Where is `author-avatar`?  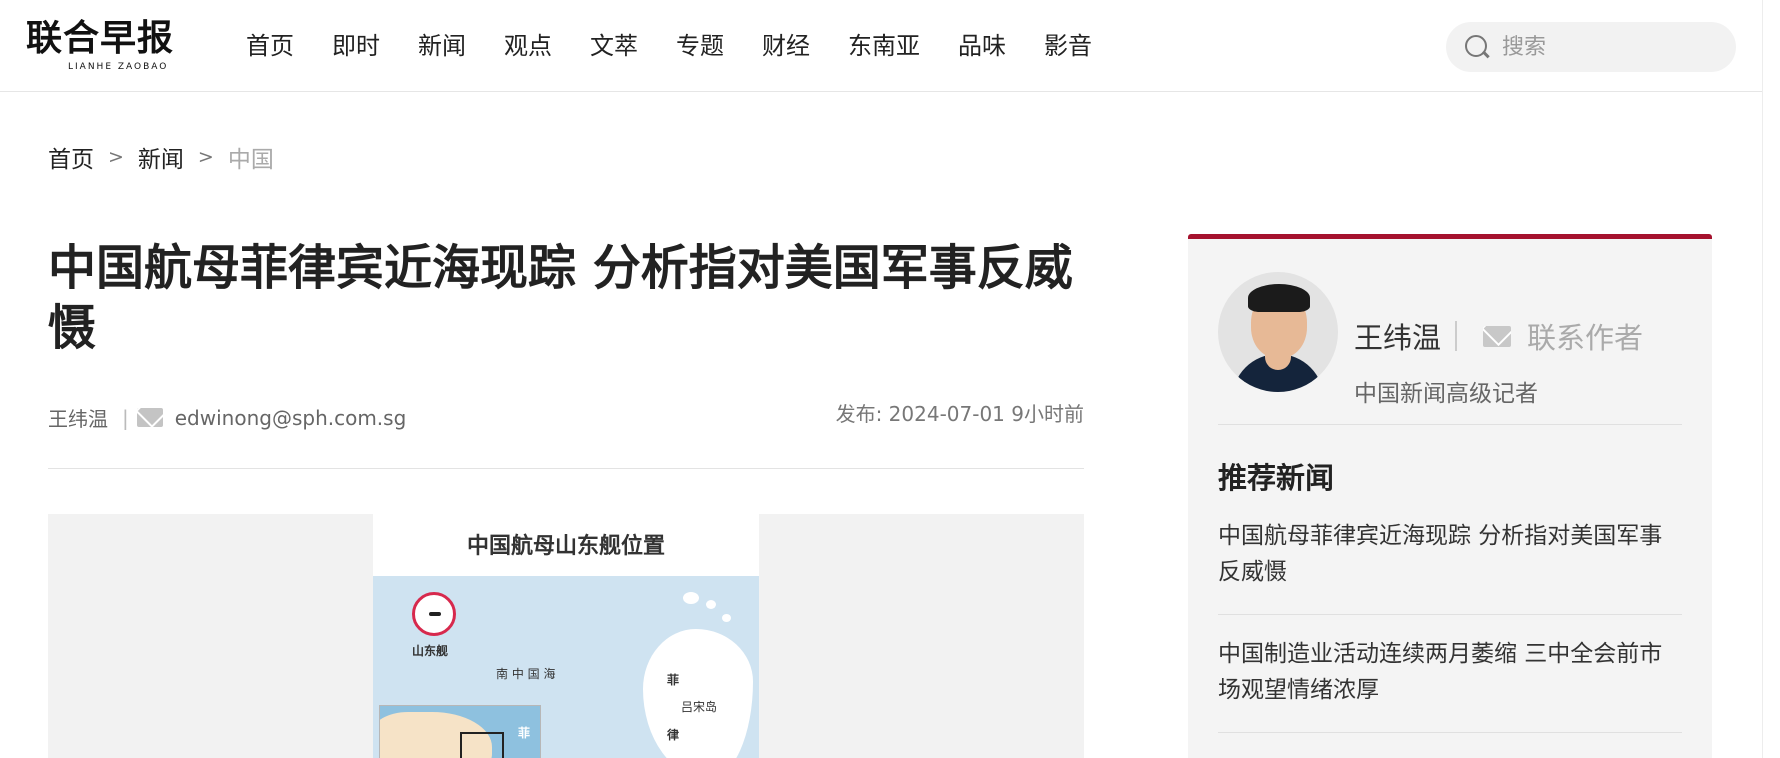
author-avatar is located at coordinates (1278, 332).